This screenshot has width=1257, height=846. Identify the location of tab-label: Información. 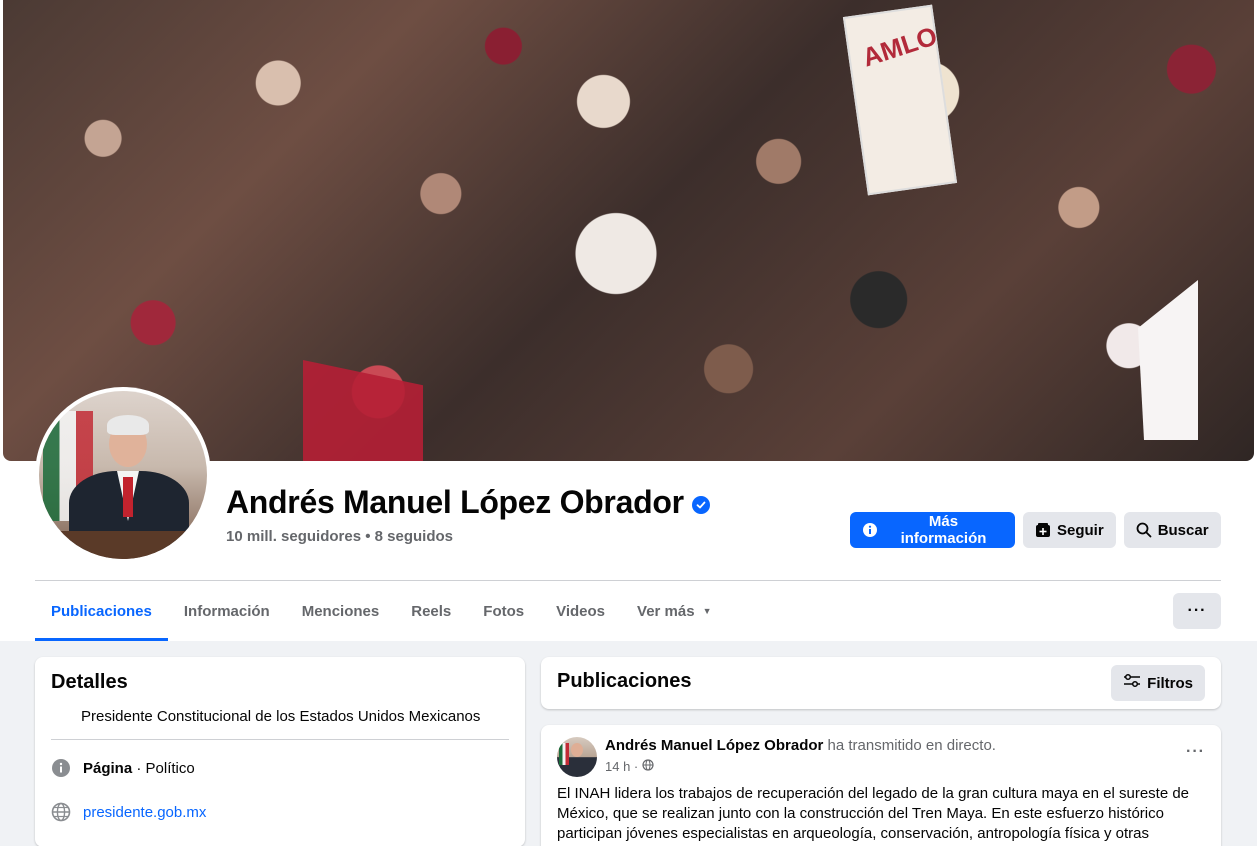
(226, 611).